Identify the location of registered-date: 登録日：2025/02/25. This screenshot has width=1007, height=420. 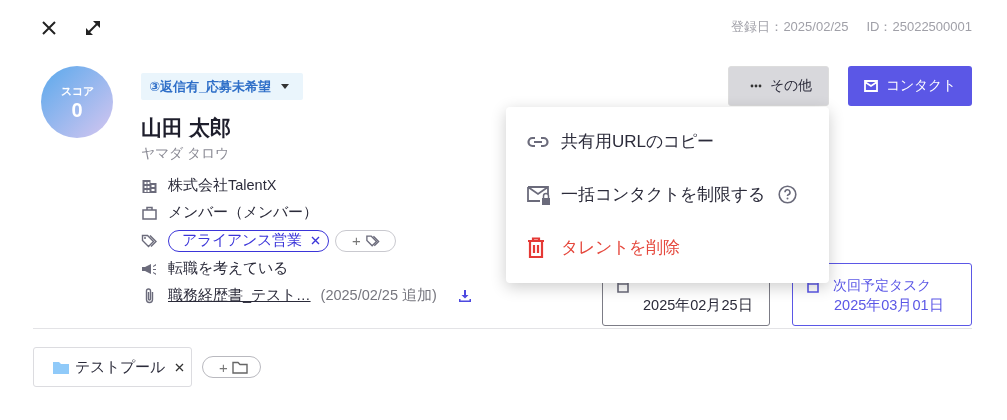
(790, 27).